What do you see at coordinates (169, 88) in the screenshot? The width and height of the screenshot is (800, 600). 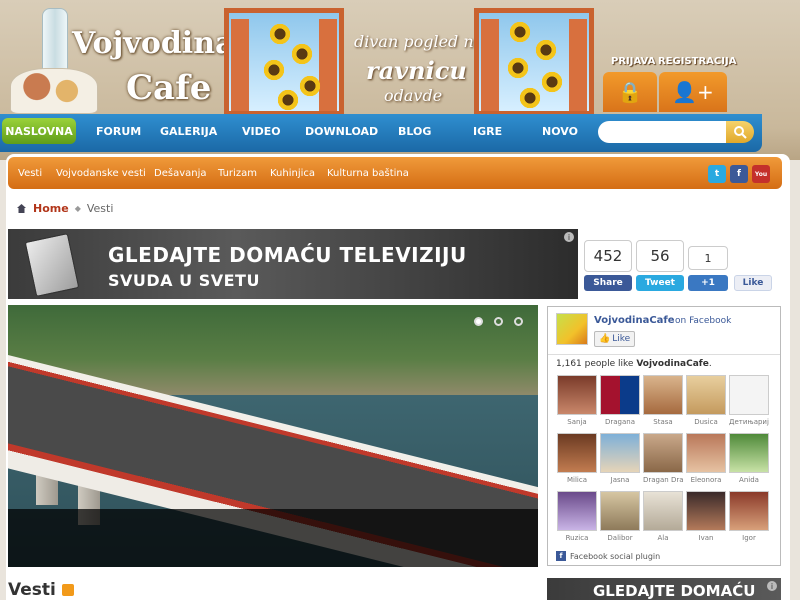 I see `logo-text-cafe: Cafe` at bounding box center [169, 88].